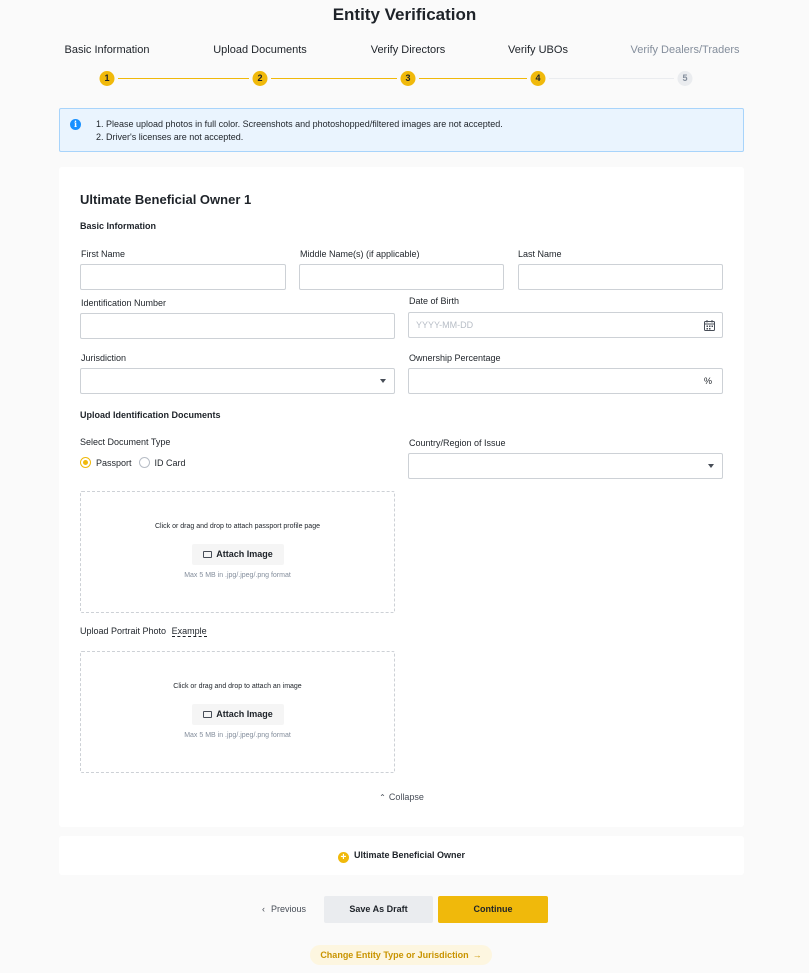 The height and width of the screenshot is (973, 809). I want to click on dob-input: YYYY-MM-DD, so click(565, 325).